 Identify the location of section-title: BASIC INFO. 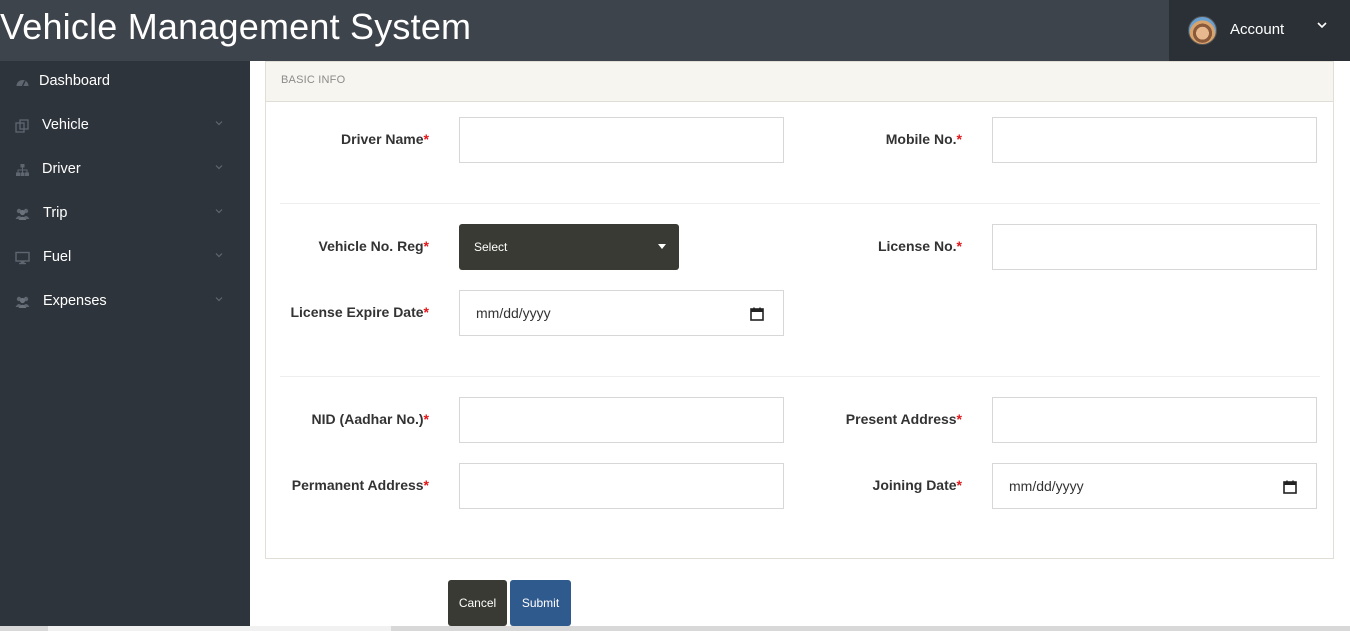
(313, 80).